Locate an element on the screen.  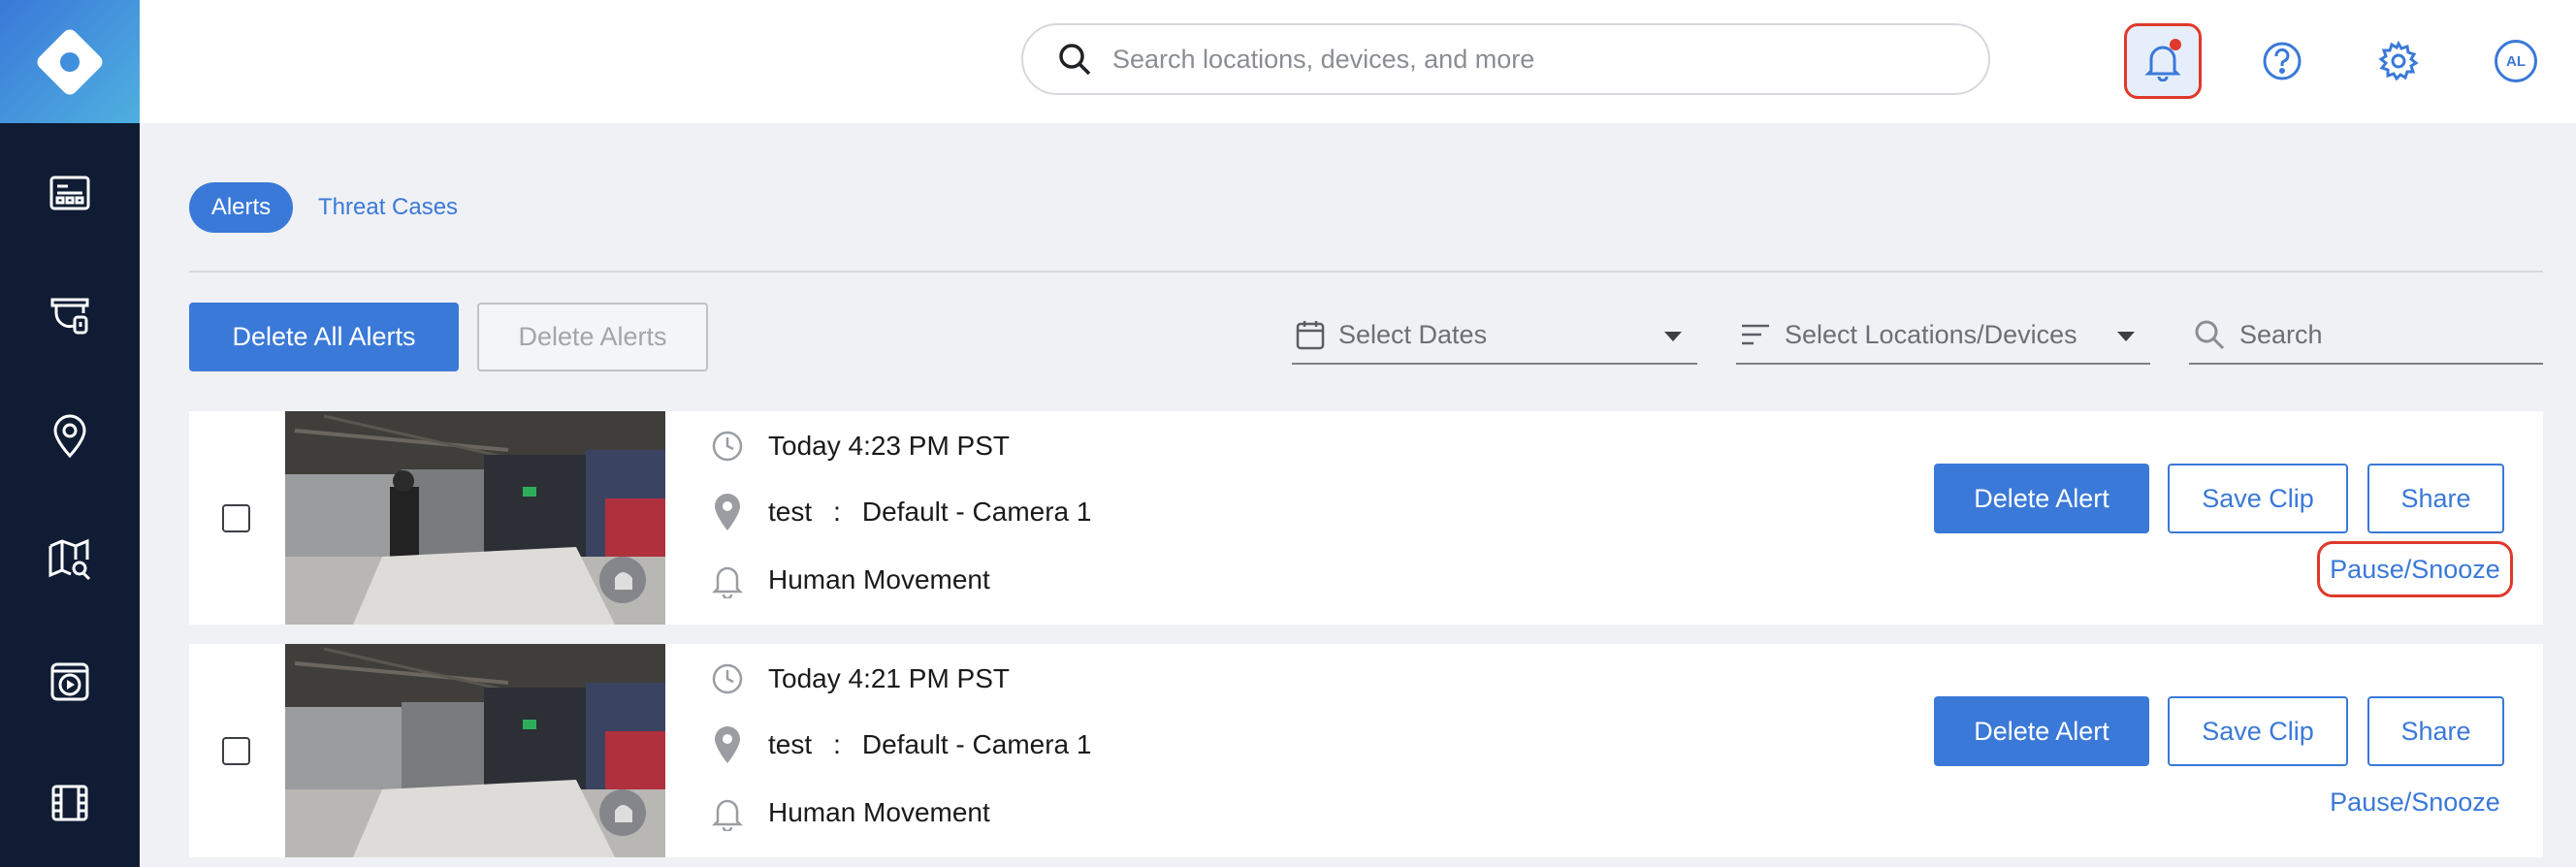
delete-all-alerts-button: Delete All Alerts is located at coordinates (324, 337).